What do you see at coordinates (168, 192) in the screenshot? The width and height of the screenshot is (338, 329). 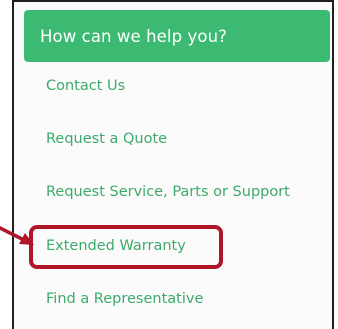 I see `menu-item-request-service: Request Service, Parts or Support` at bounding box center [168, 192].